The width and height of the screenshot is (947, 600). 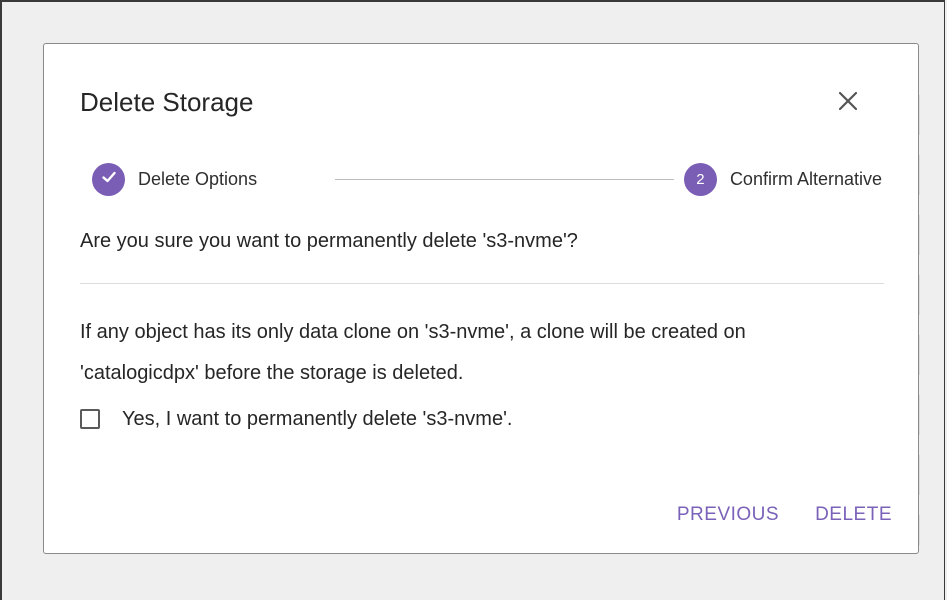 What do you see at coordinates (728, 515) in the screenshot?
I see `previous-button: PREVIOUS` at bounding box center [728, 515].